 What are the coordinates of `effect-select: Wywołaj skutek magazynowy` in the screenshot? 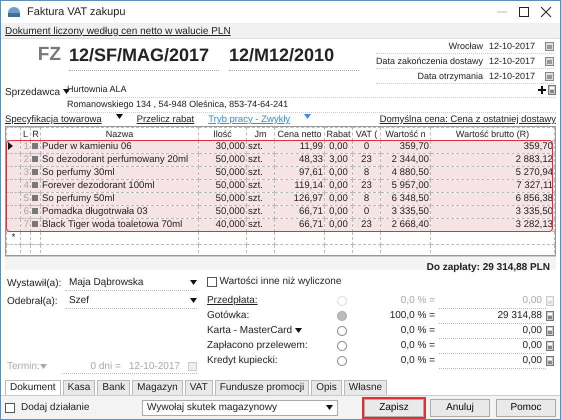 It's located at (240, 408).